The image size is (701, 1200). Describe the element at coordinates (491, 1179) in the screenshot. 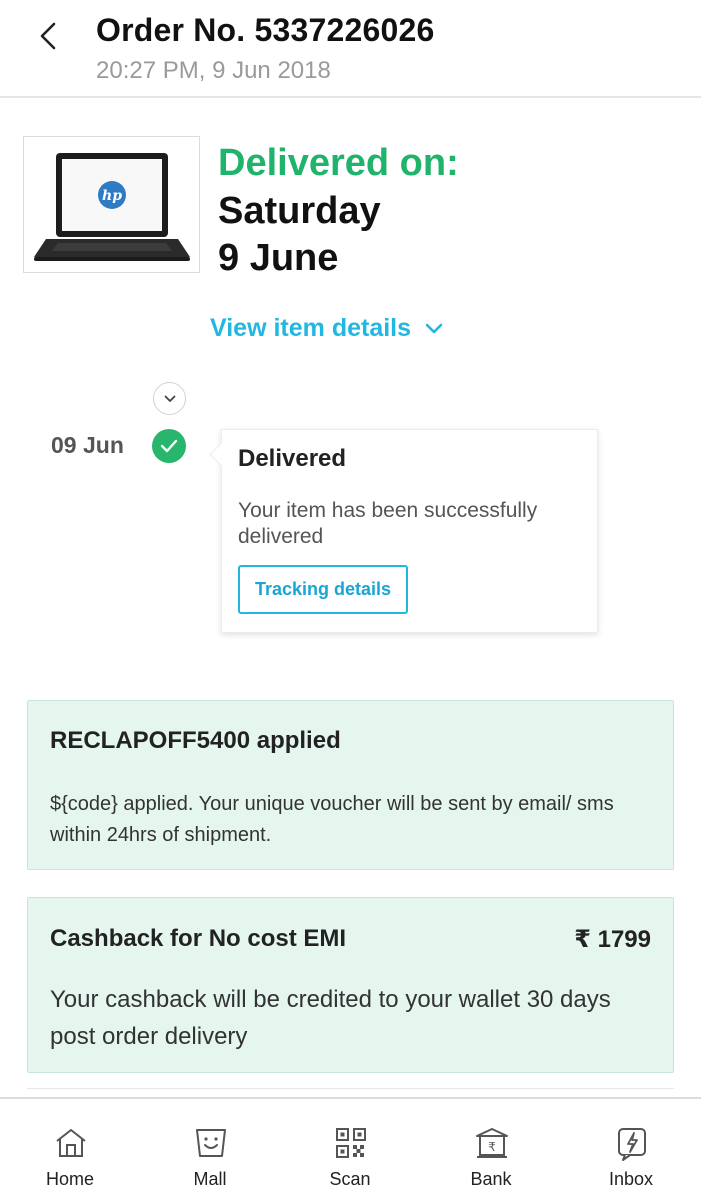

I see `nav-bank-label: Bank` at that location.